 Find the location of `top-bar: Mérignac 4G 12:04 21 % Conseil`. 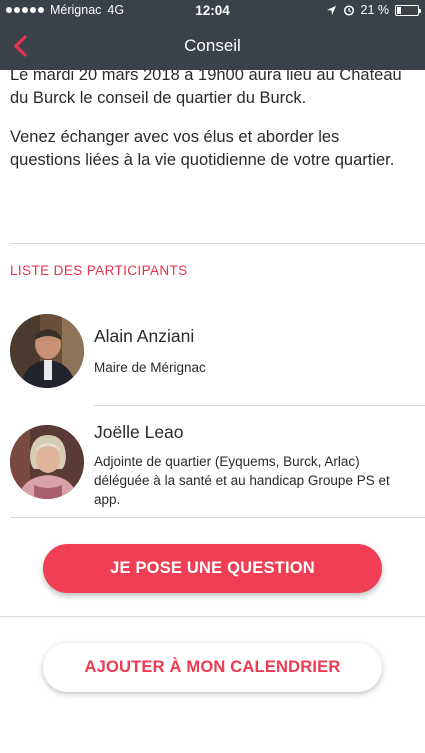

top-bar: Mérignac 4G 12:04 21 % Conseil is located at coordinates (212, 35).